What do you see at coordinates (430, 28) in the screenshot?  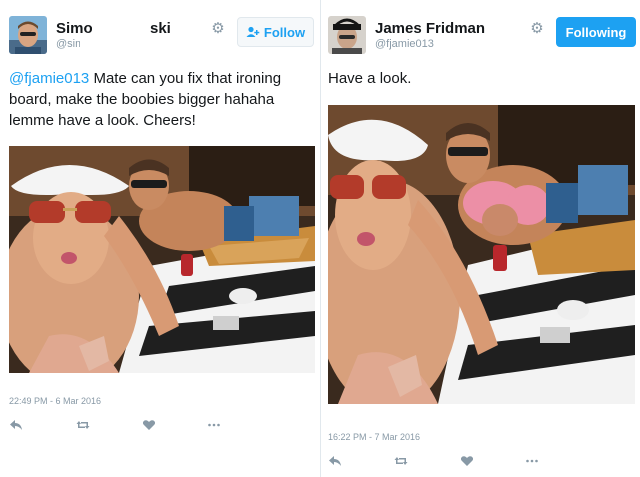 I see `author-name: James Fridman` at bounding box center [430, 28].